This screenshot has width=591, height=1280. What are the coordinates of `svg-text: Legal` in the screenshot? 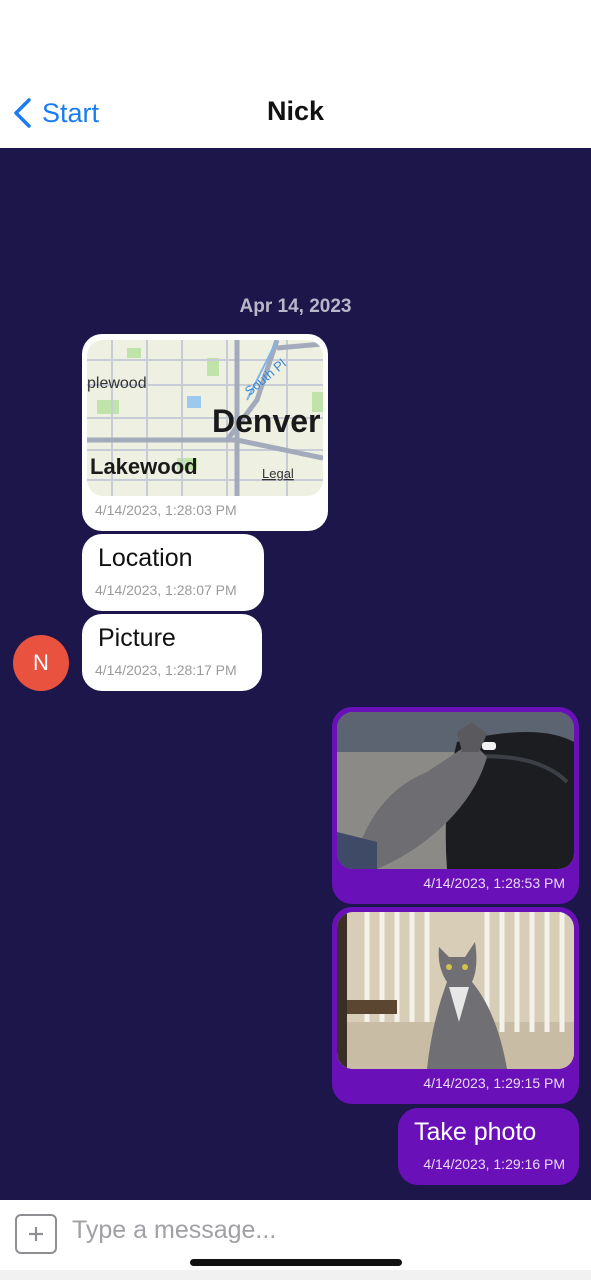 It's located at (278, 473).